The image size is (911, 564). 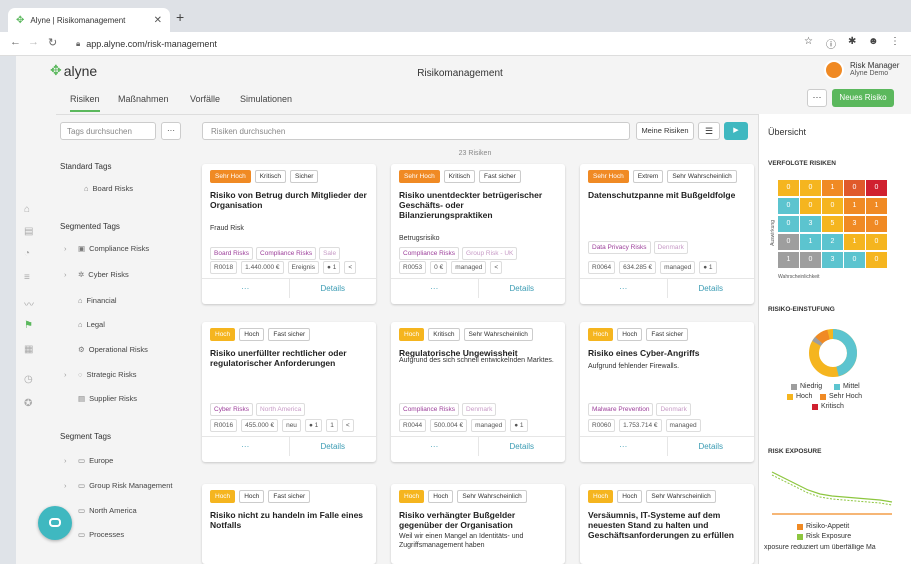 I want to click on document-icon: ▤, so click(x=28, y=231).